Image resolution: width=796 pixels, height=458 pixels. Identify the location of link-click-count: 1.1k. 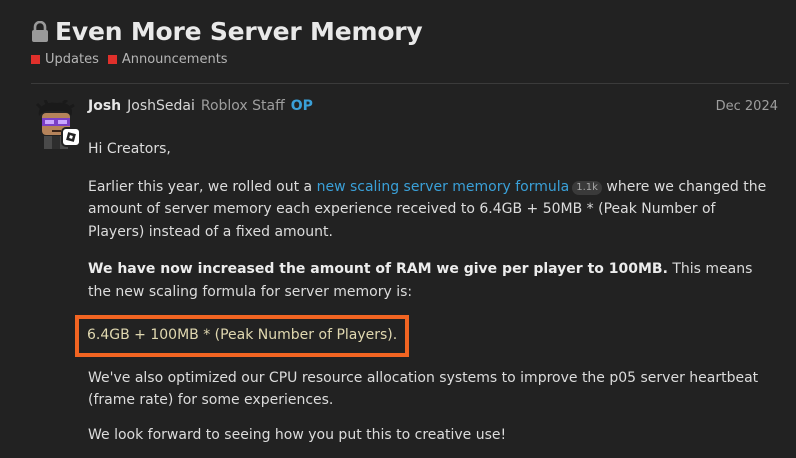
(587, 187).